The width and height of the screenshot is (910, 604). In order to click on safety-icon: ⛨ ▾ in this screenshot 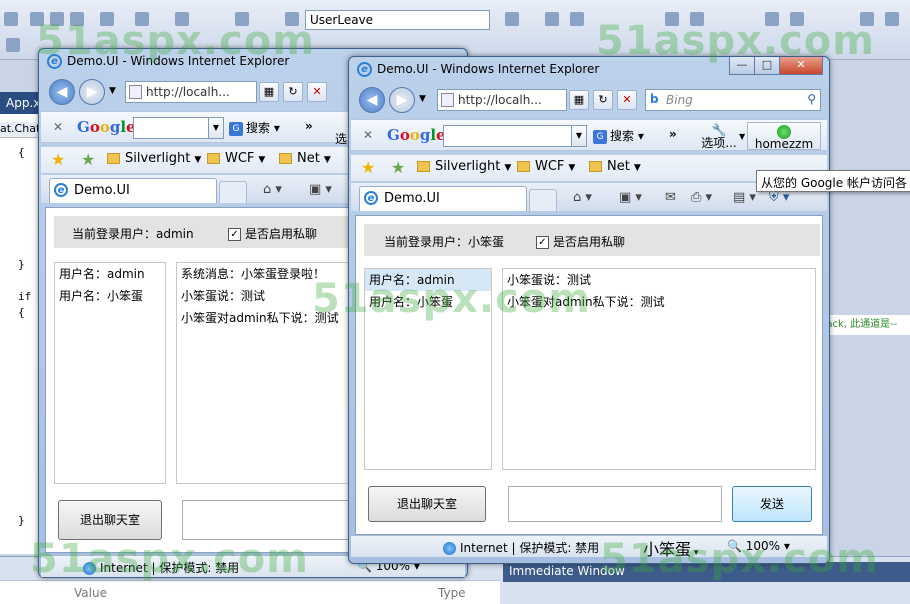, I will do `click(779, 197)`.